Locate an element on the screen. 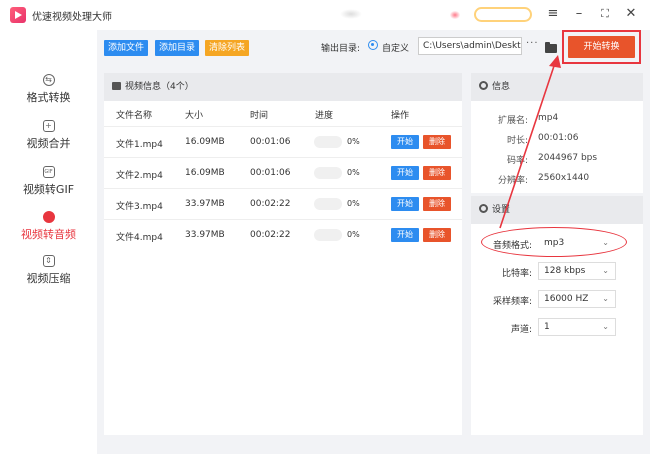 The height and width of the screenshot is (454, 650). table-row: 文件1.mp4 16.09MB 00:01:06 0% 开始 删除 is located at coordinates (283, 141).